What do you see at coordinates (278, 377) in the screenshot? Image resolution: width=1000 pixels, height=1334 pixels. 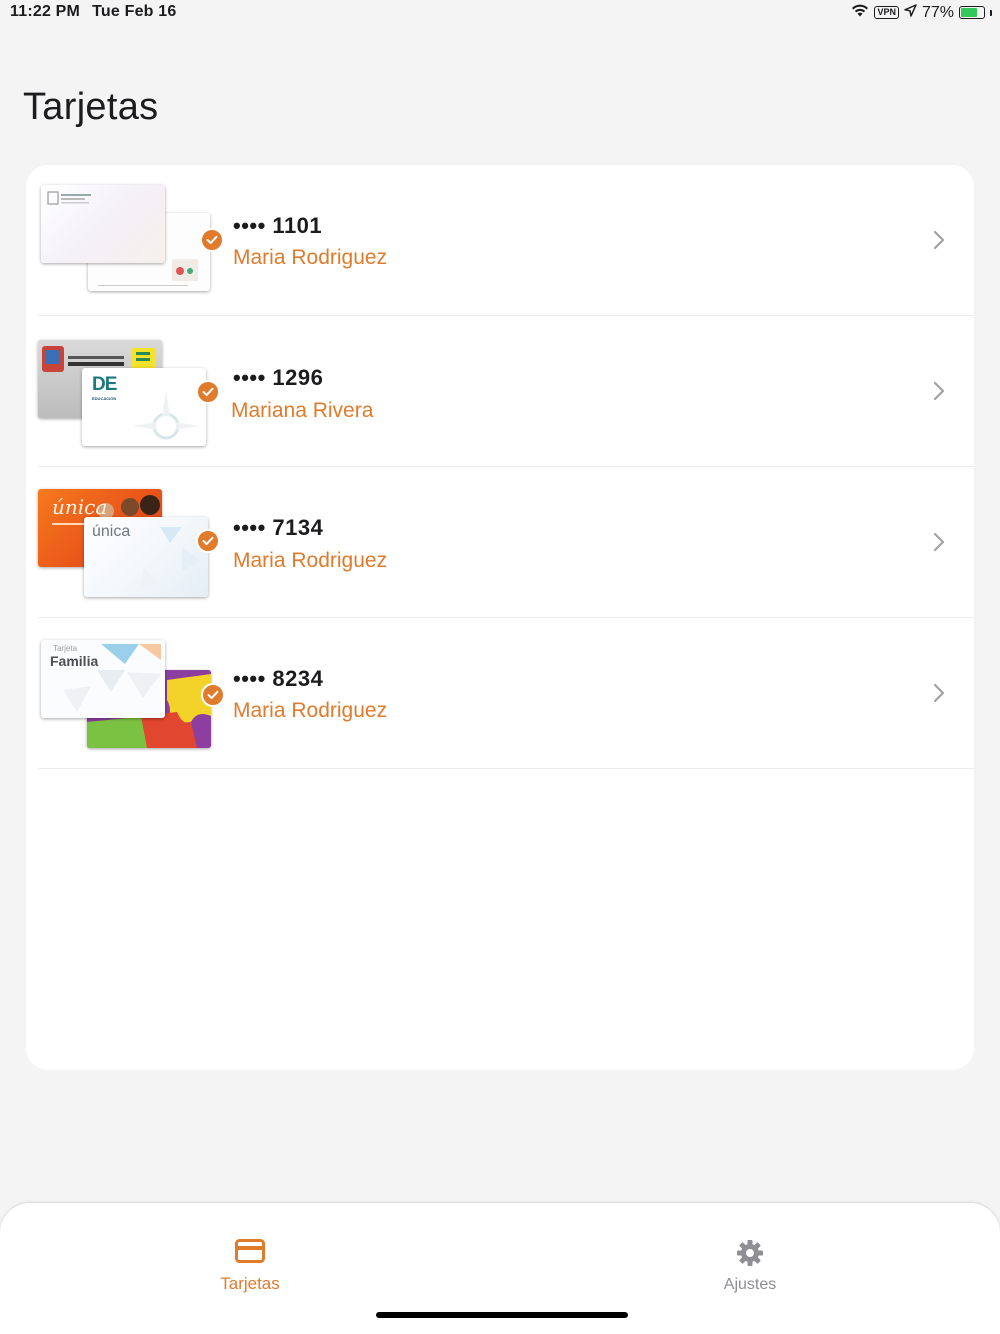 I see `card-number: •••• 1296` at bounding box center [278, 377].